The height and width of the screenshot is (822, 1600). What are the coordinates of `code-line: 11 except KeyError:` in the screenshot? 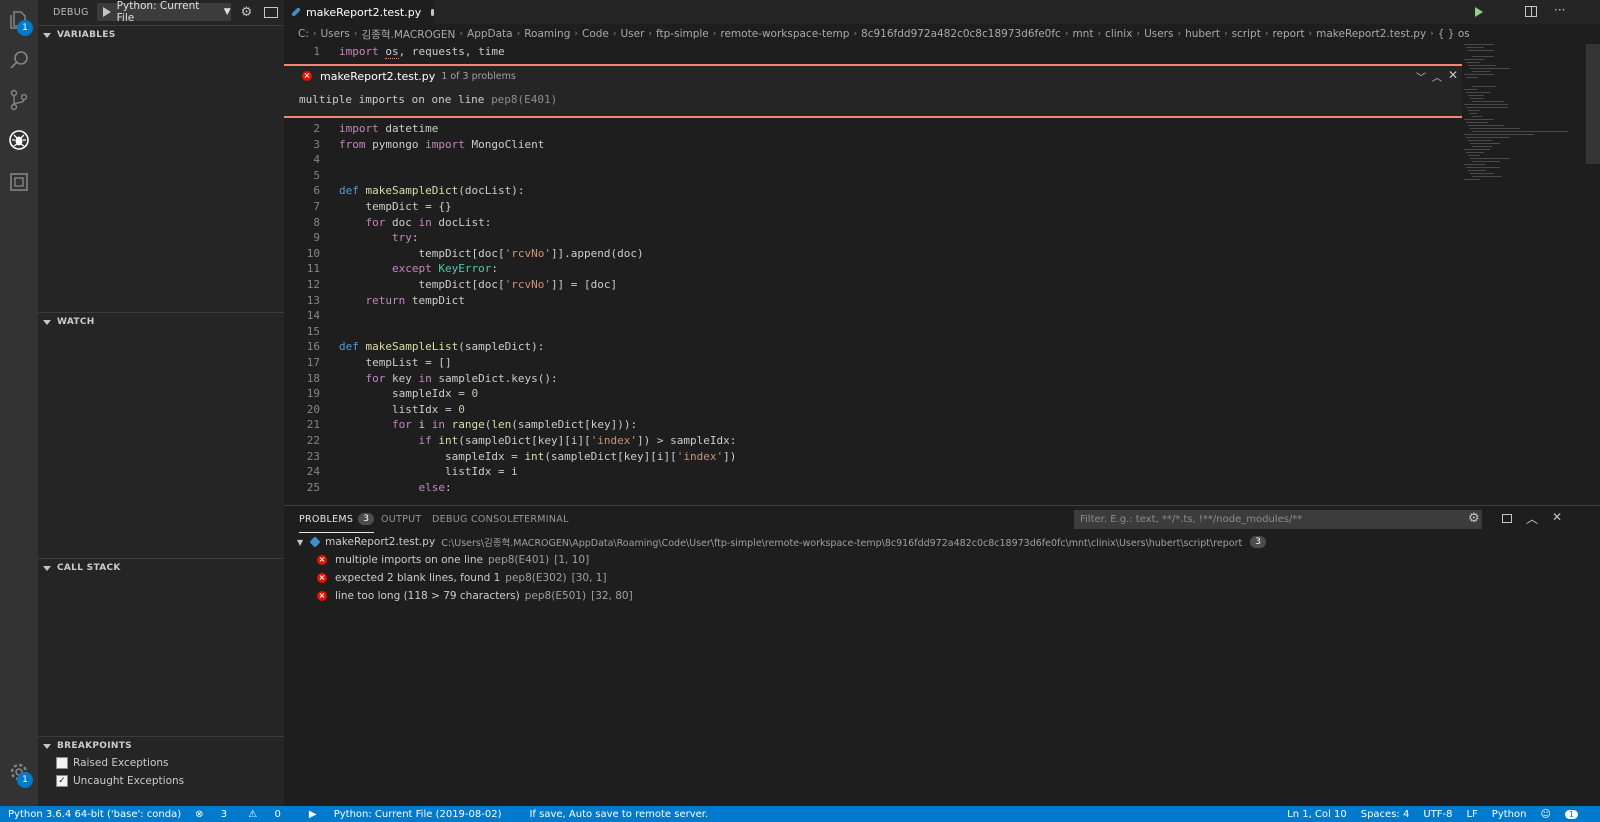 It's located at (873, 269).